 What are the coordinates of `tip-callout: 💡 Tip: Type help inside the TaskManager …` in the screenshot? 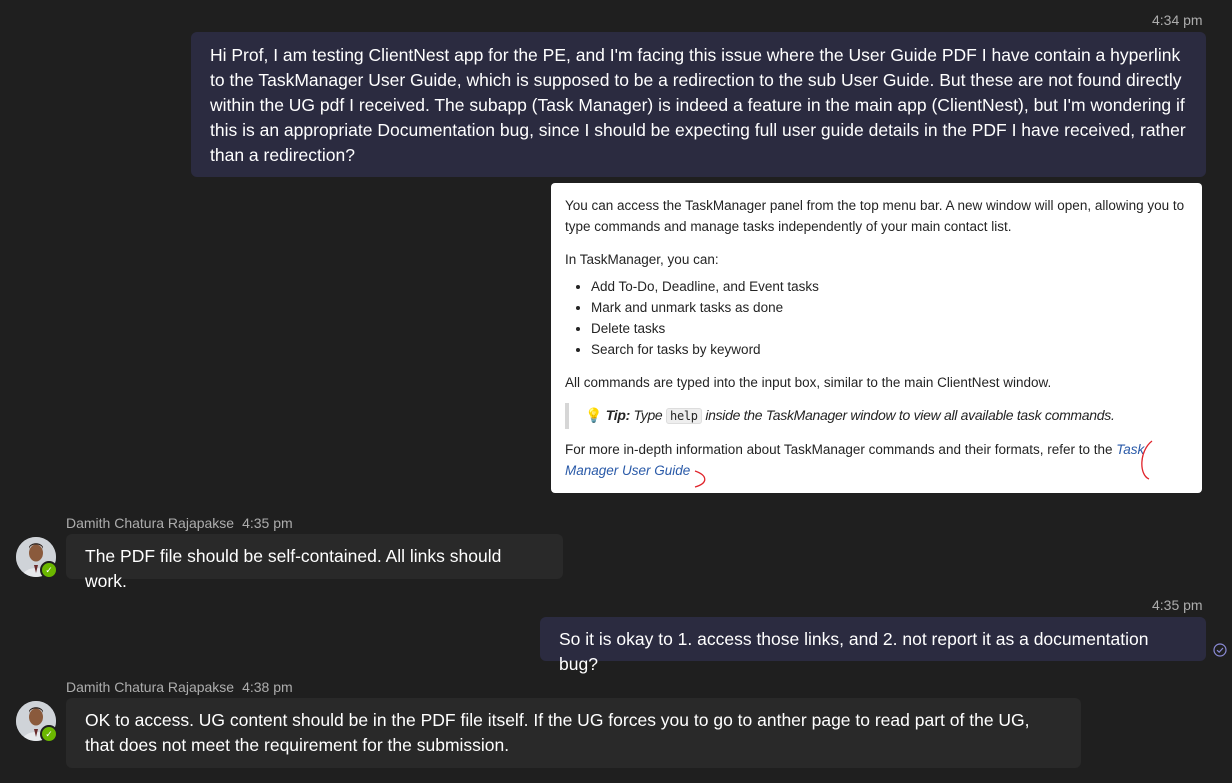 It's located at (879, 416).